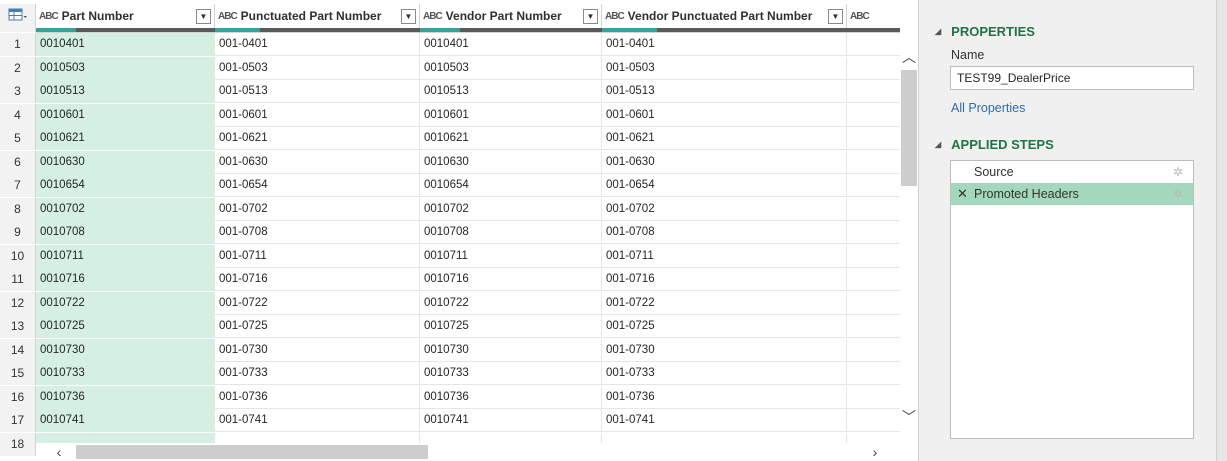 This screenshot has width=1227, height=461. Describe the element at coordinates (18, 91) in the screenshot. I see `row-number: 3` at that location.